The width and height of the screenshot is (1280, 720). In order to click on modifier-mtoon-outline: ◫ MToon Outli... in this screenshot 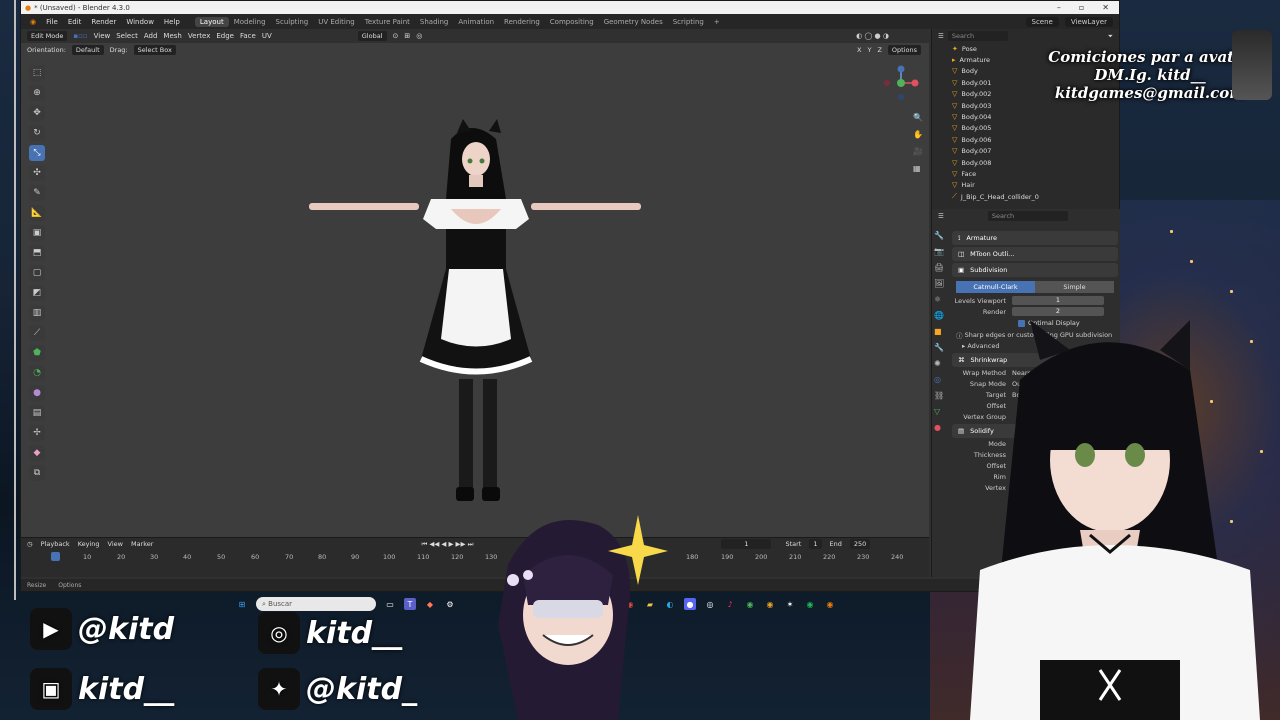, I will do `click(1035, 254)`.